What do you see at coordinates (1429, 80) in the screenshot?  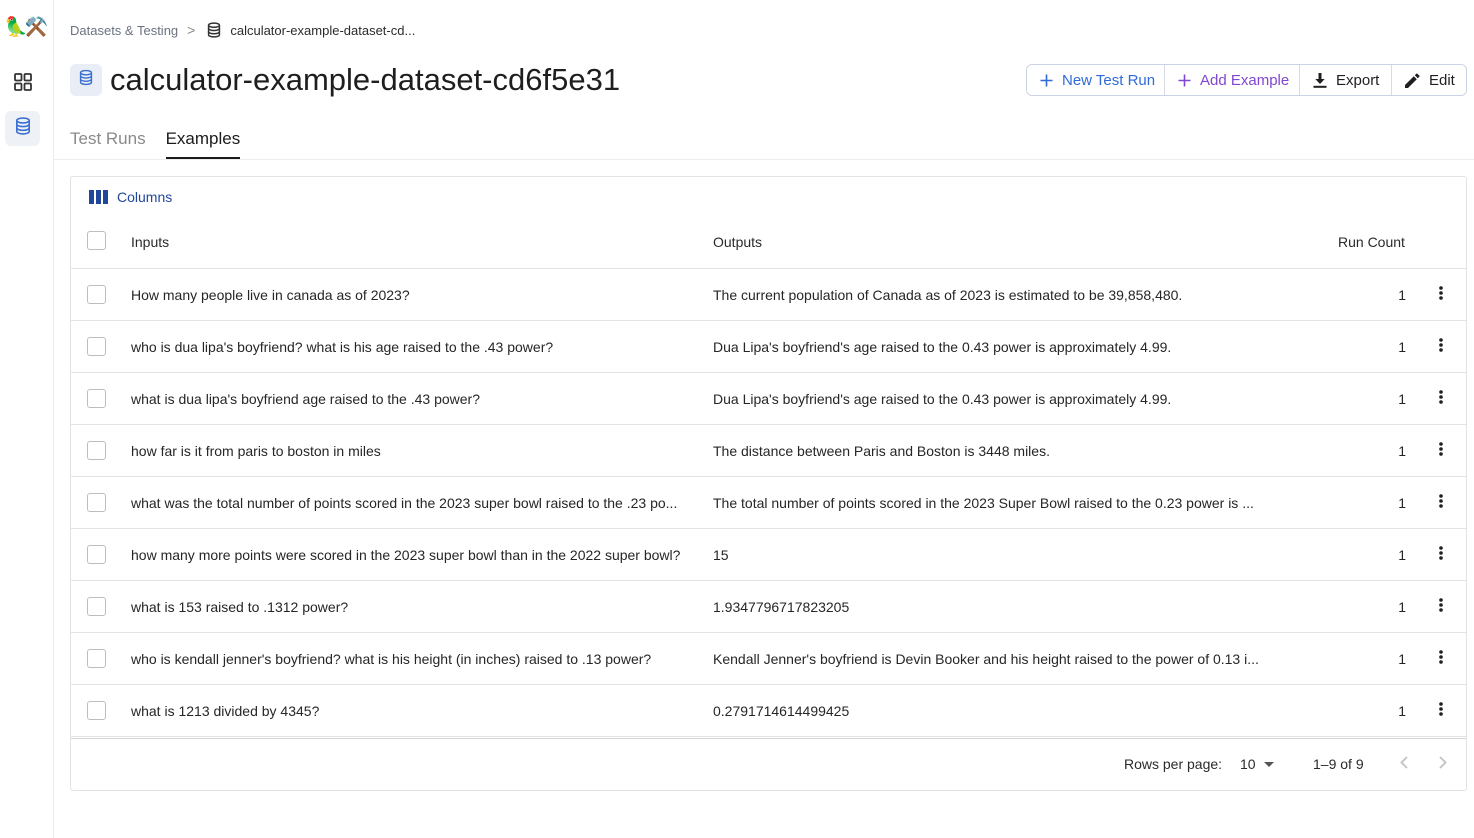 I see `edit-button: Edit` at bounding box center [1429, 80].